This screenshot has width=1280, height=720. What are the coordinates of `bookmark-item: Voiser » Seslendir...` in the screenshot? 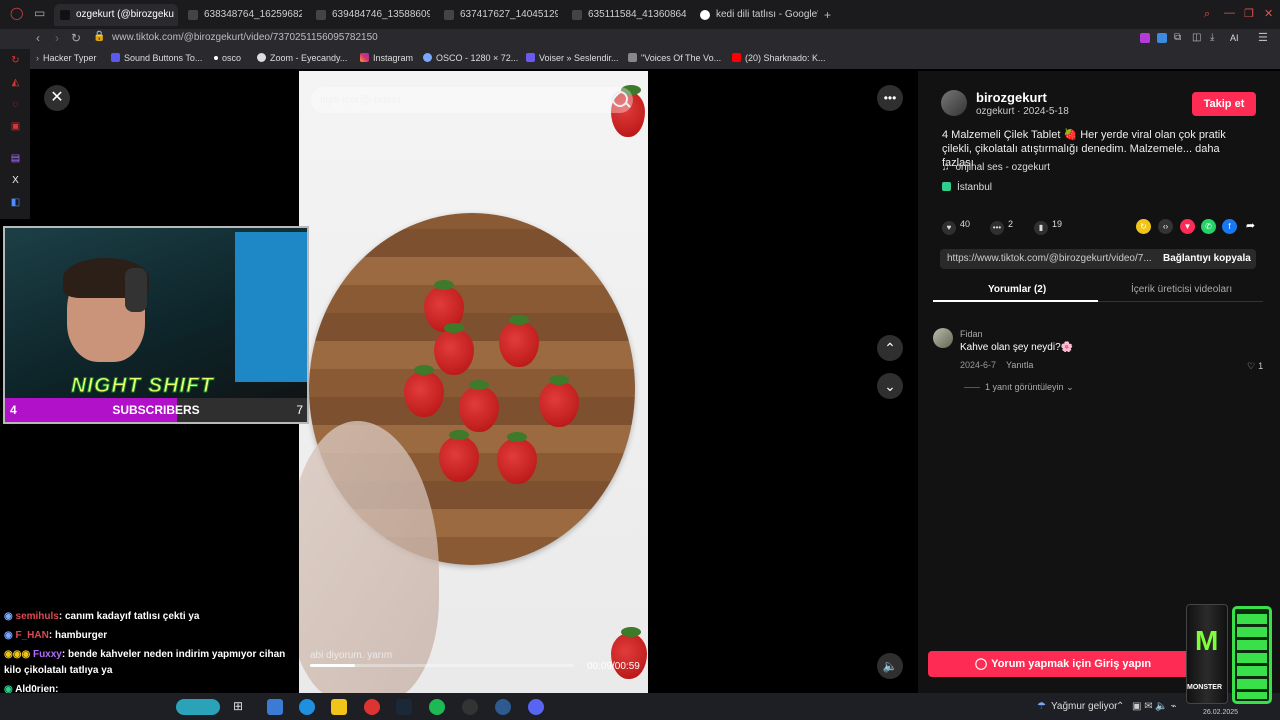 It's located at (572, 58).